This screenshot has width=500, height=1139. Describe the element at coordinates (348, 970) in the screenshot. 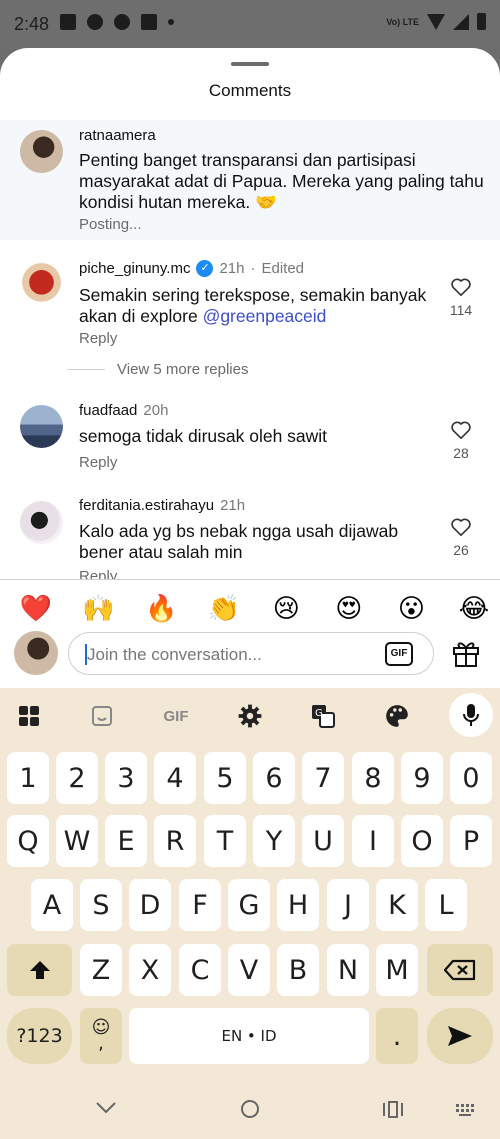

I see `key-n: N` at that location.